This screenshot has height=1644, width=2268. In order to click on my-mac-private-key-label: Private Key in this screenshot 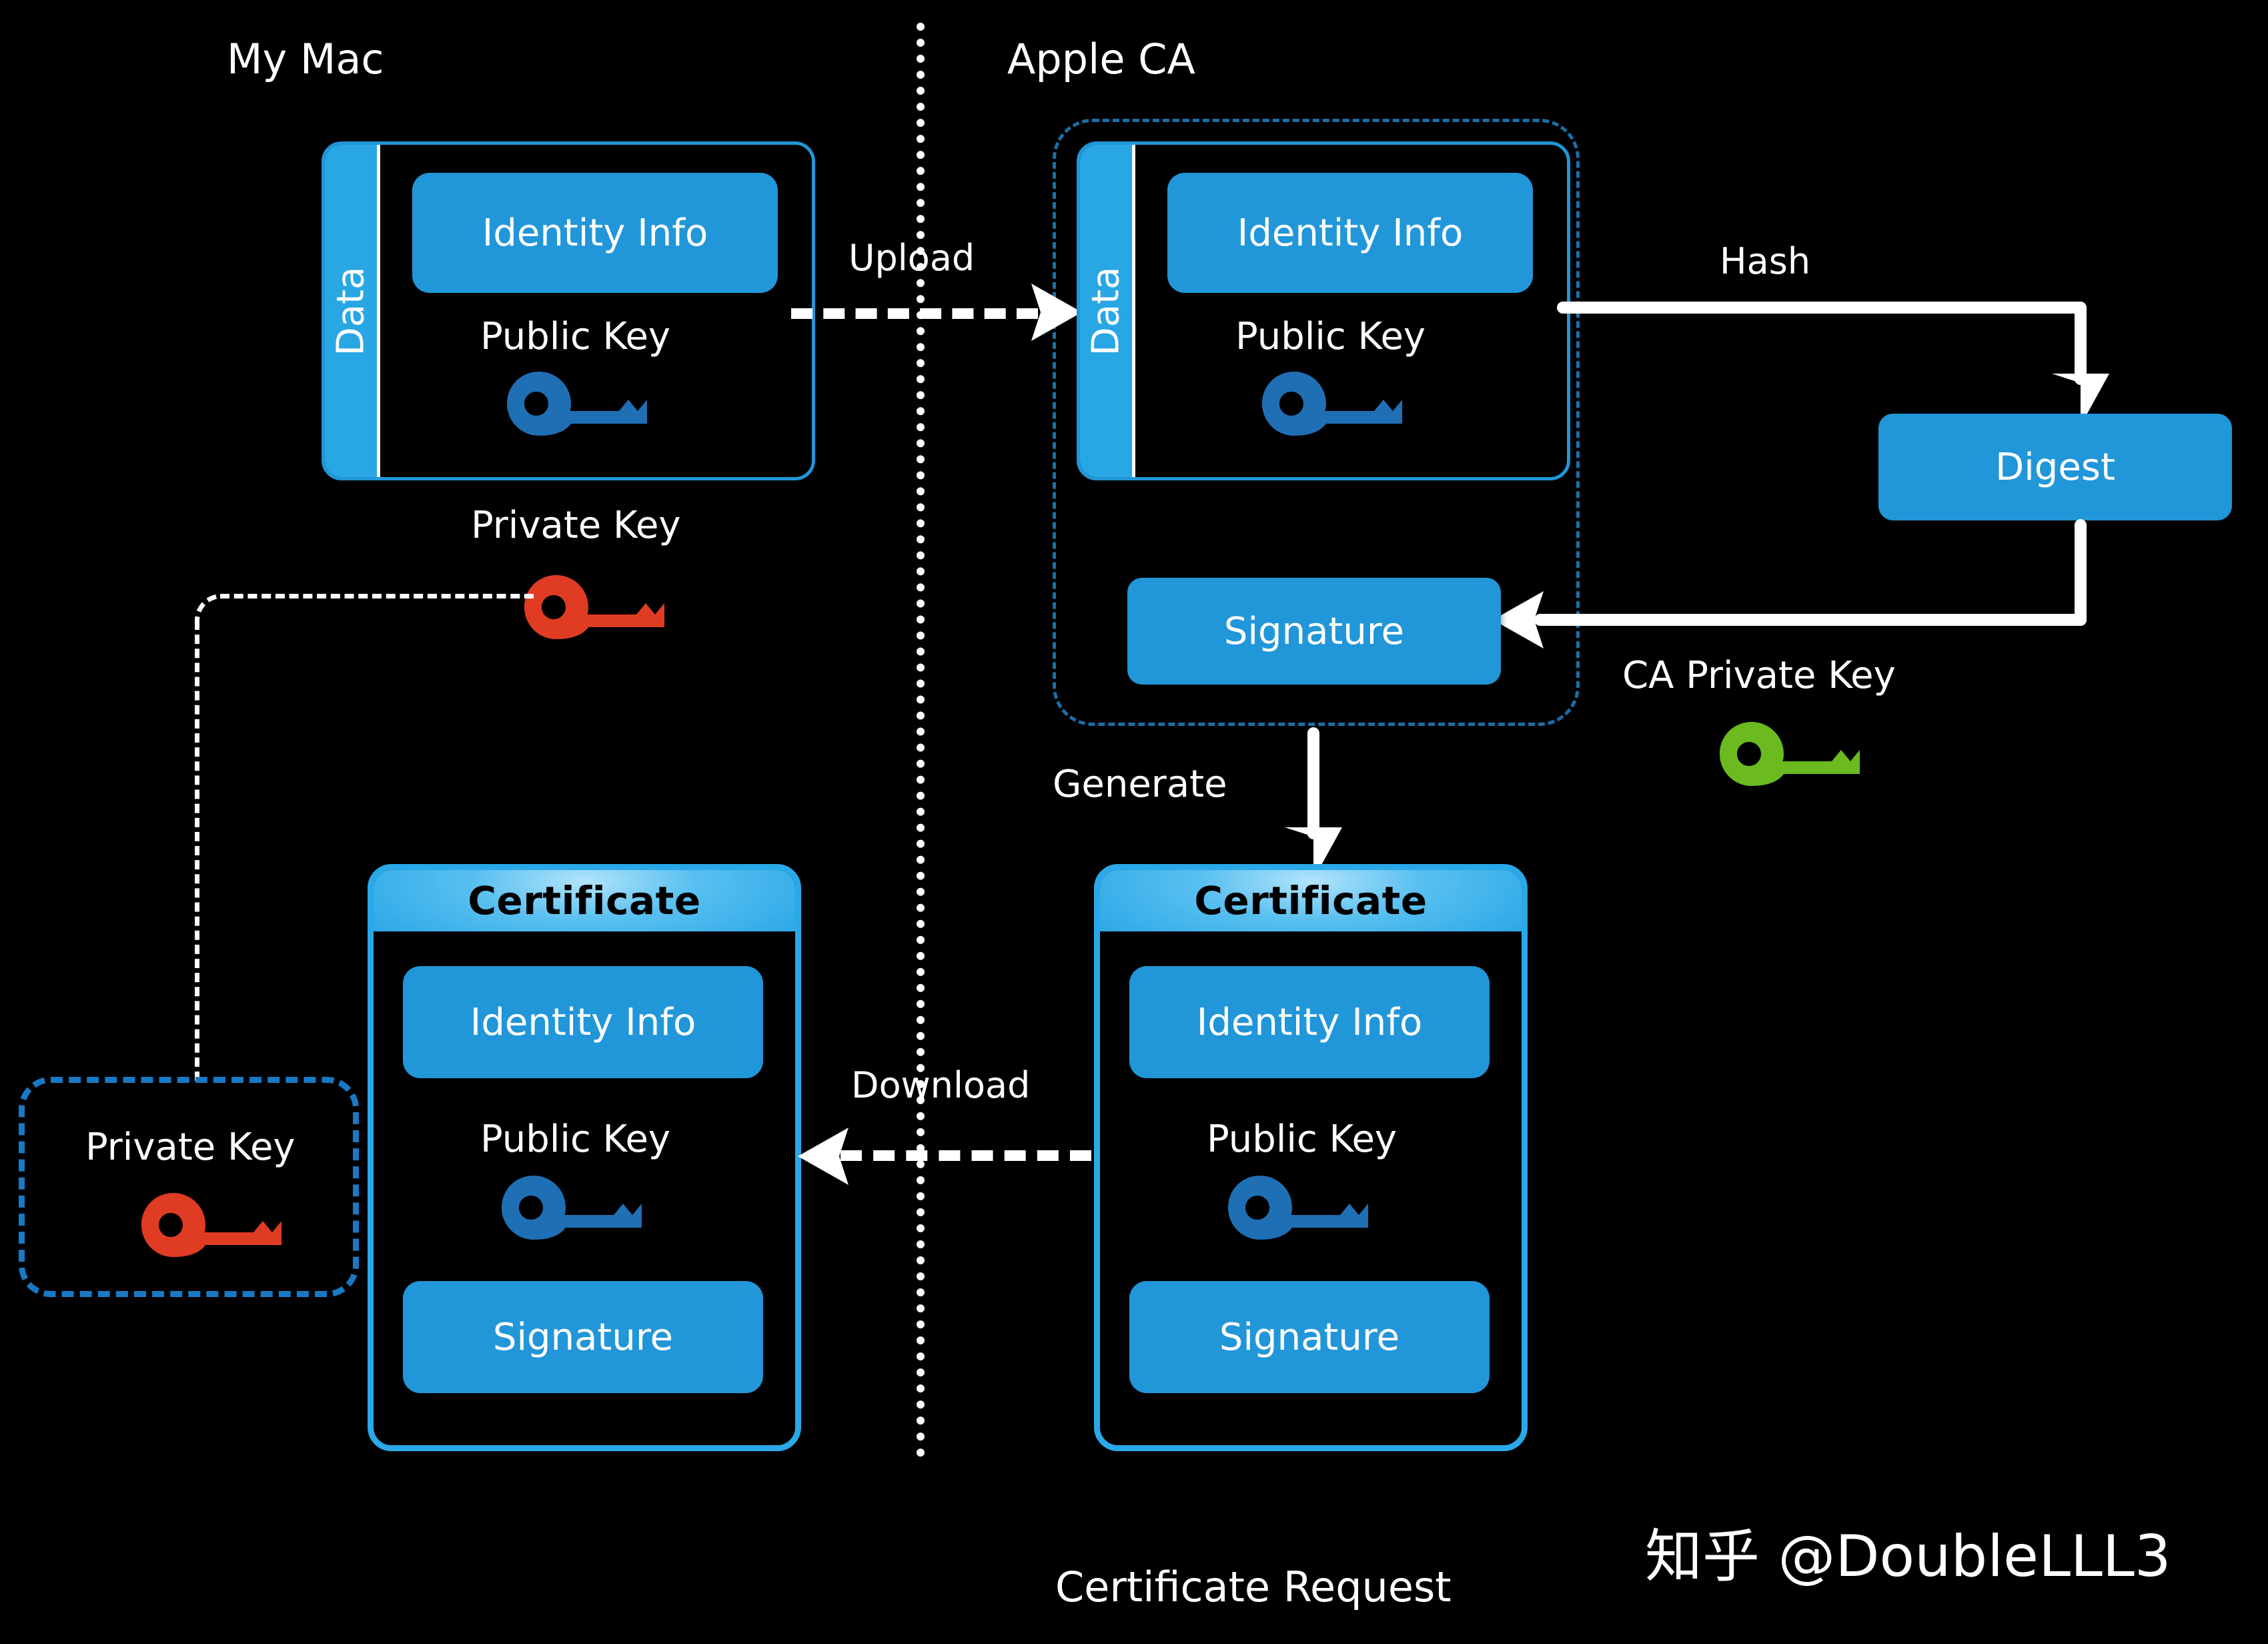, I will do `click(576, 525)`.